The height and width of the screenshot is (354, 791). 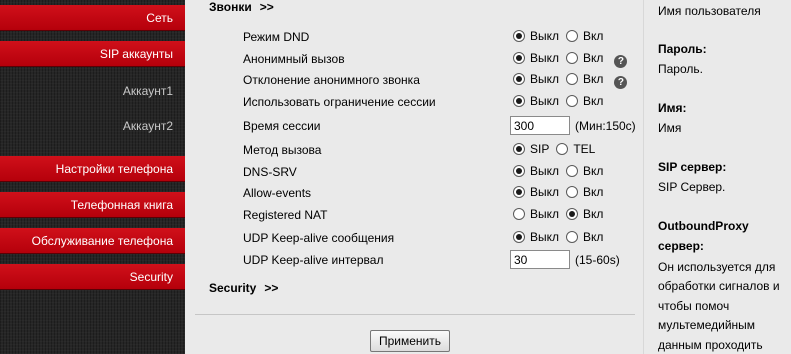 I want to click on nav-security: Security, so click(x=92, y=277).